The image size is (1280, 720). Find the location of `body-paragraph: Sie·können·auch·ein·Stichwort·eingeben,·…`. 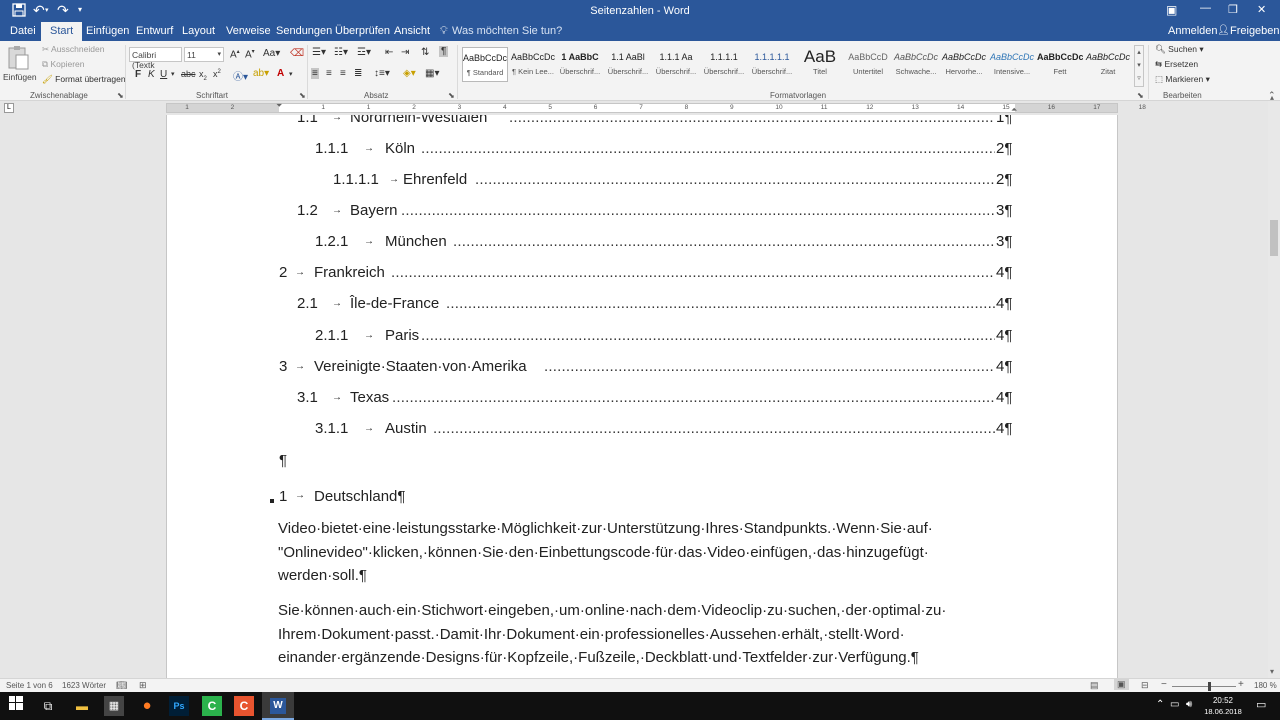

body-paragraph: Sie·können·auch·ein·Stichwort·eingeben,·… is located at coordinates (643, 634).